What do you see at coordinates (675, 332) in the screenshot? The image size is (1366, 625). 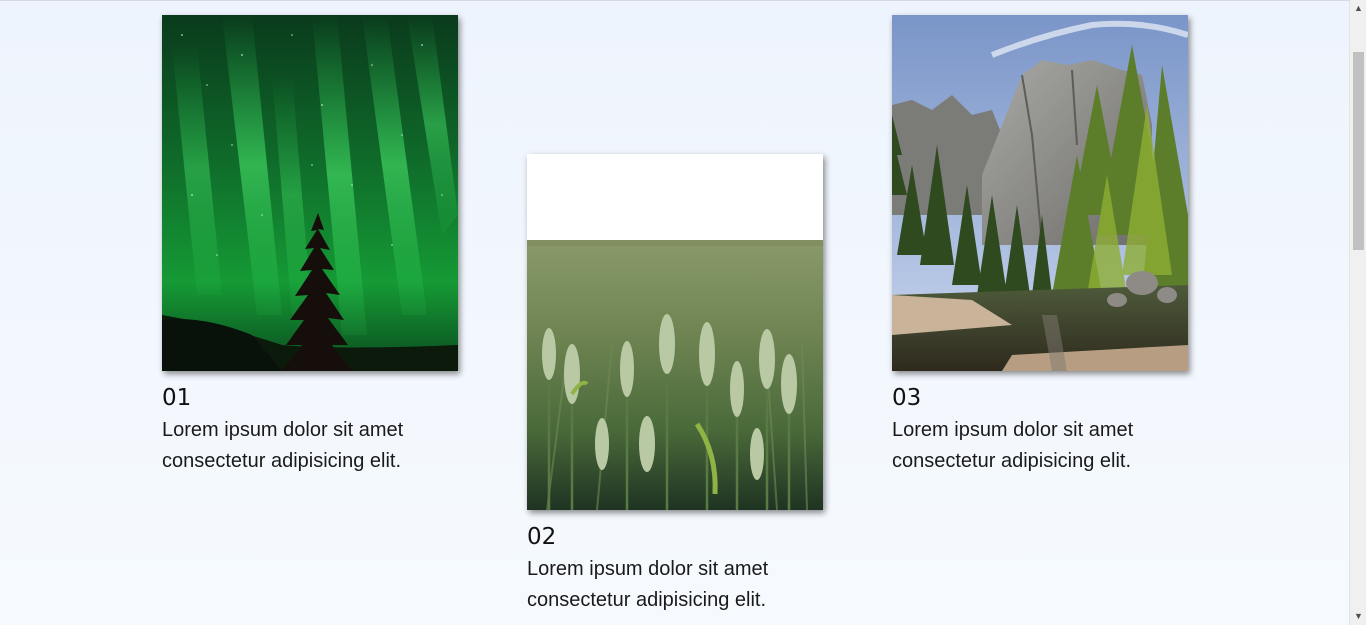 I see `wheat-field-photo` at bounding box center [675, 332].